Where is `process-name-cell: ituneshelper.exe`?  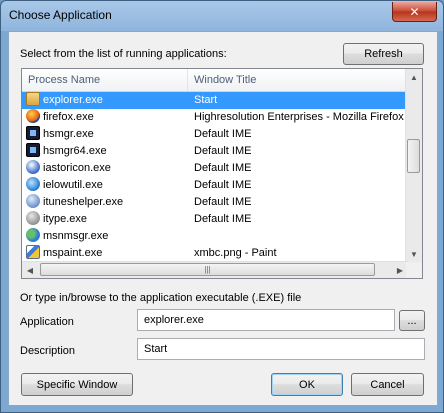
process-name-cell: ituneshelper.exe is located at coordinates (108, 202).